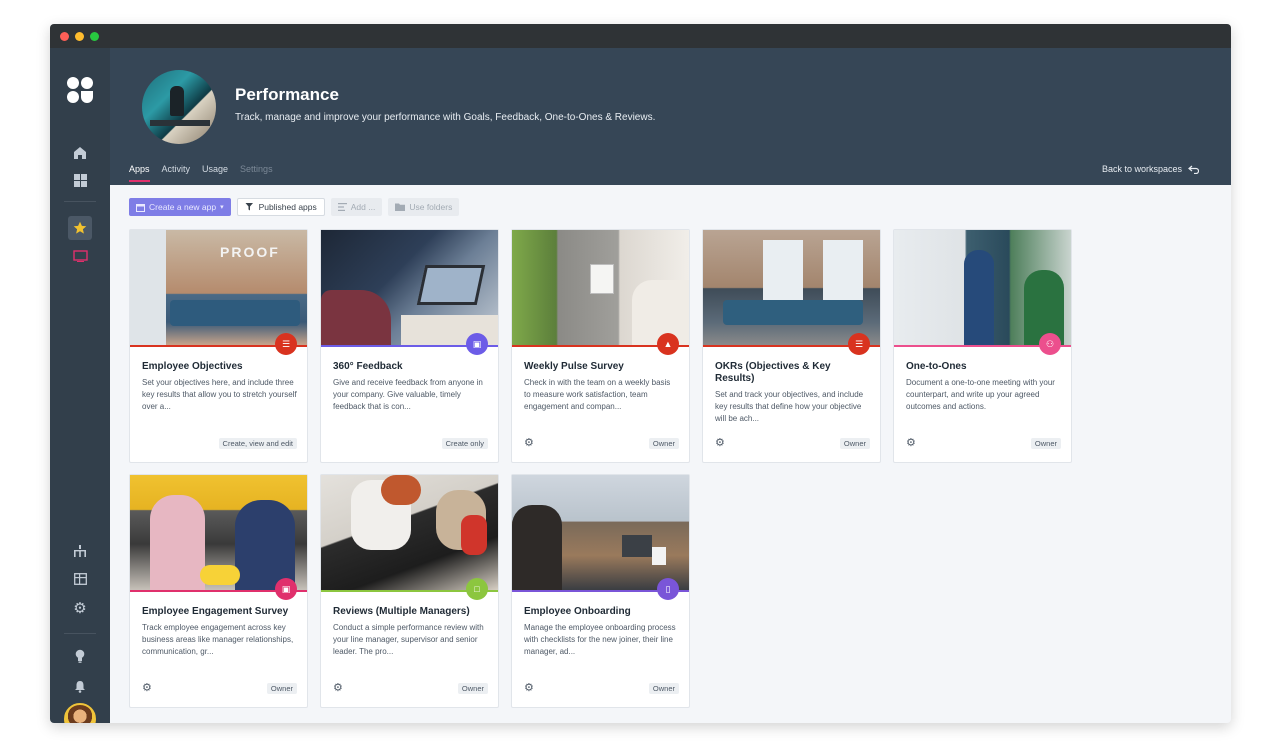 This screenshot has width=1280, height=747. I want to click on tab-bar: Apps Activity Usage Settings, so click(201, 173).